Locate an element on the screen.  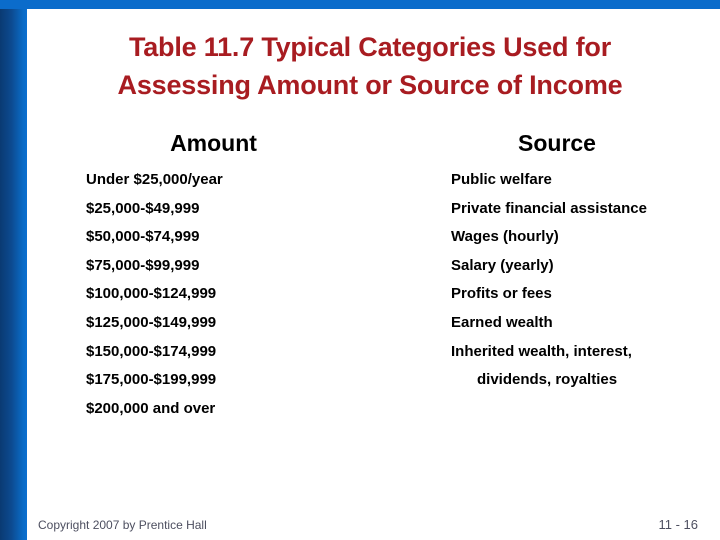
left-accent-band-gradient is located at coordinates (13, 270).